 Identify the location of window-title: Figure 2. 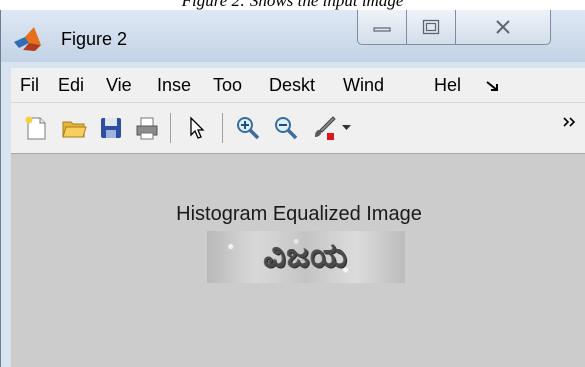
(94, 39).